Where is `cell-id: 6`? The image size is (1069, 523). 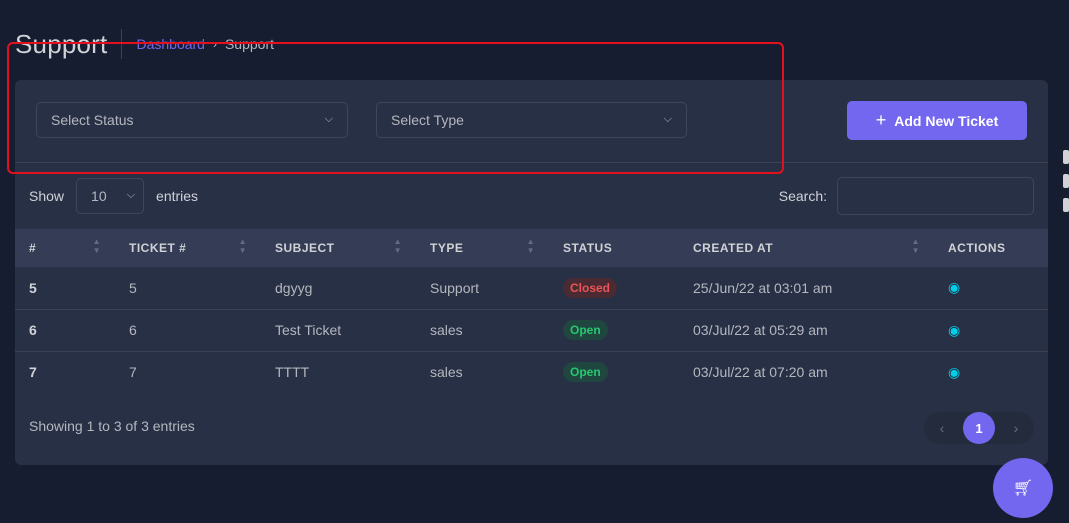
cell-id: 6 is located at coordinates (33, 330).